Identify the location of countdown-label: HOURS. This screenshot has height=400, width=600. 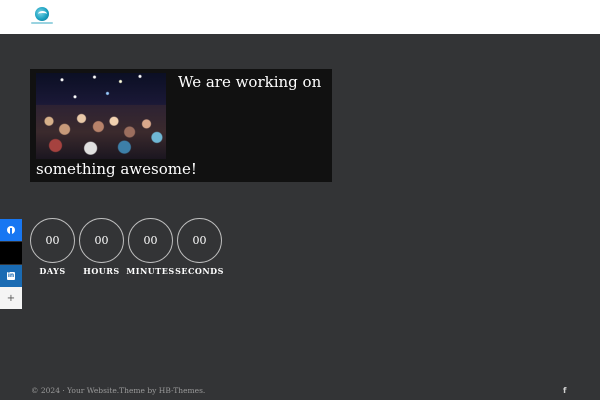
(101, 271).